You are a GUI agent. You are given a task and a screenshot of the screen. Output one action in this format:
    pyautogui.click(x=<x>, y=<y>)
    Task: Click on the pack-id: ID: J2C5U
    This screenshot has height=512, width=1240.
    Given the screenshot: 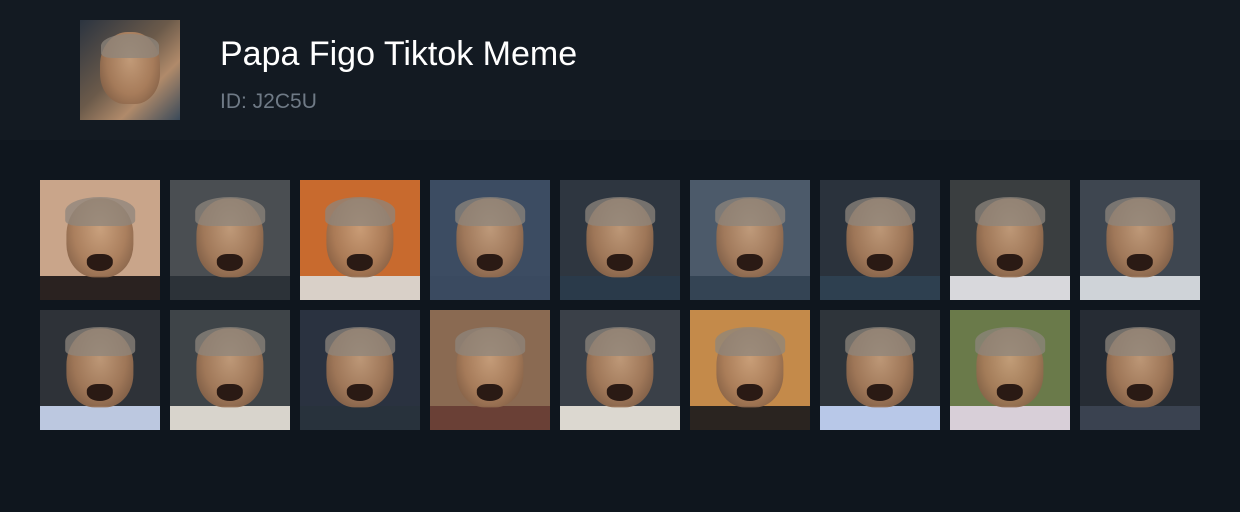 What is the action you would take?
    pyautogui.click(x=268, y=101)
    